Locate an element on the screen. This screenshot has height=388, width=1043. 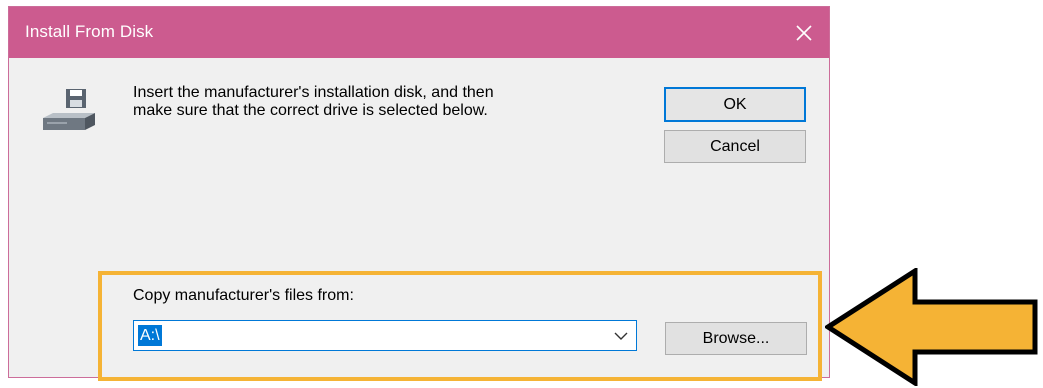
left-arrow-icon is located at coordinates (931, 327).